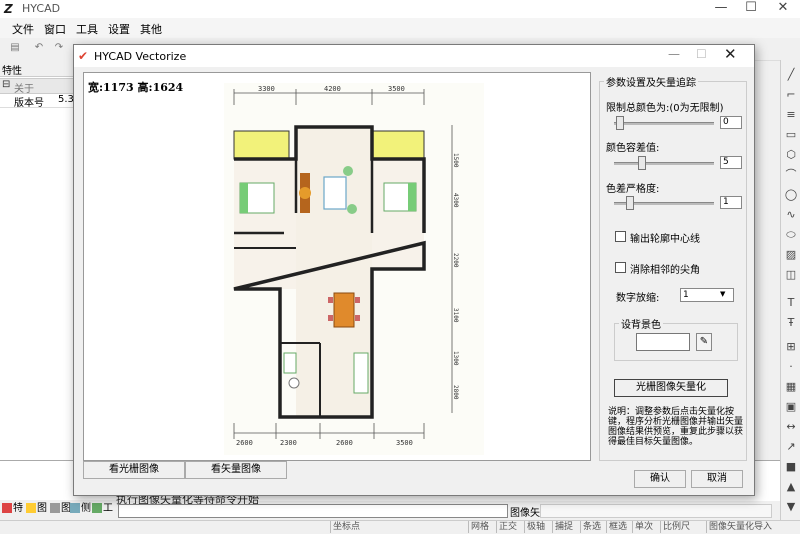  Describe the element at coordinates (313, 511) in the screenshot. I see `command-input` at that location.